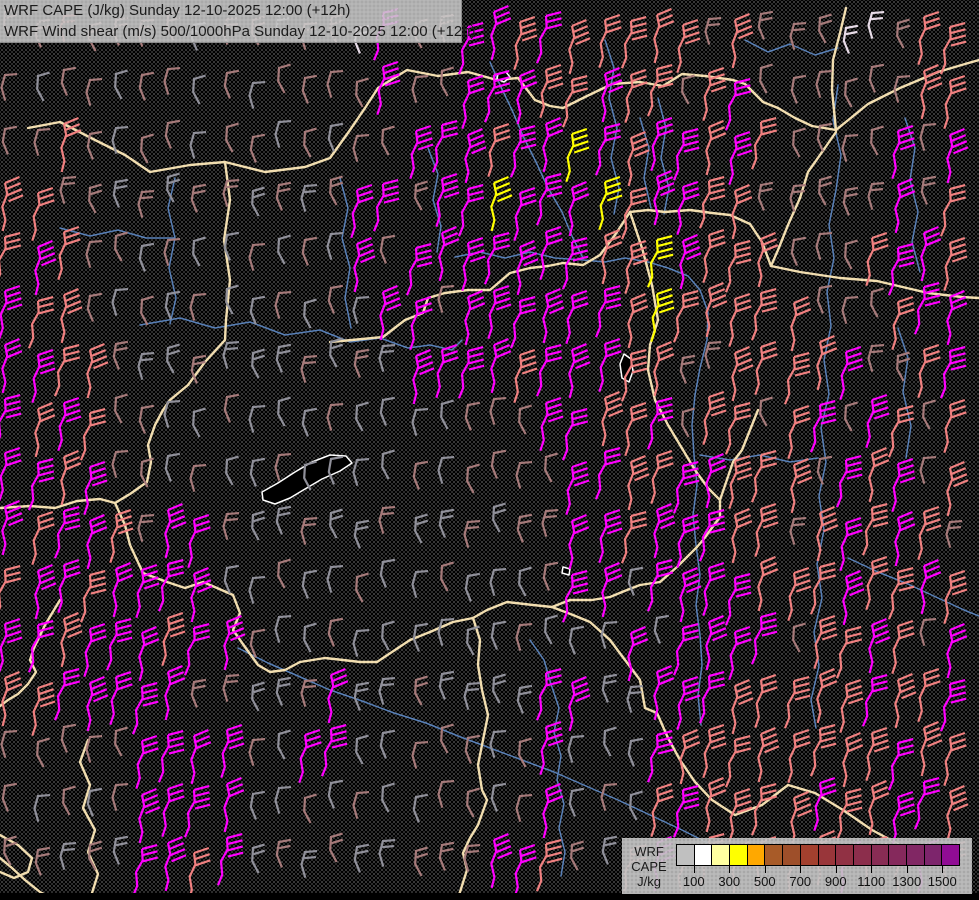 This screenshot has width=979, height=900. I want to click on legend-label: WRF CAPE J/kg, so click(649, 863).